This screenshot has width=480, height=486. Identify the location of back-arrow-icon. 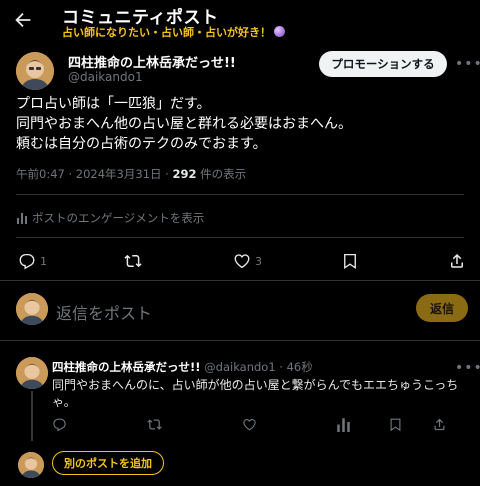
(23, 20).